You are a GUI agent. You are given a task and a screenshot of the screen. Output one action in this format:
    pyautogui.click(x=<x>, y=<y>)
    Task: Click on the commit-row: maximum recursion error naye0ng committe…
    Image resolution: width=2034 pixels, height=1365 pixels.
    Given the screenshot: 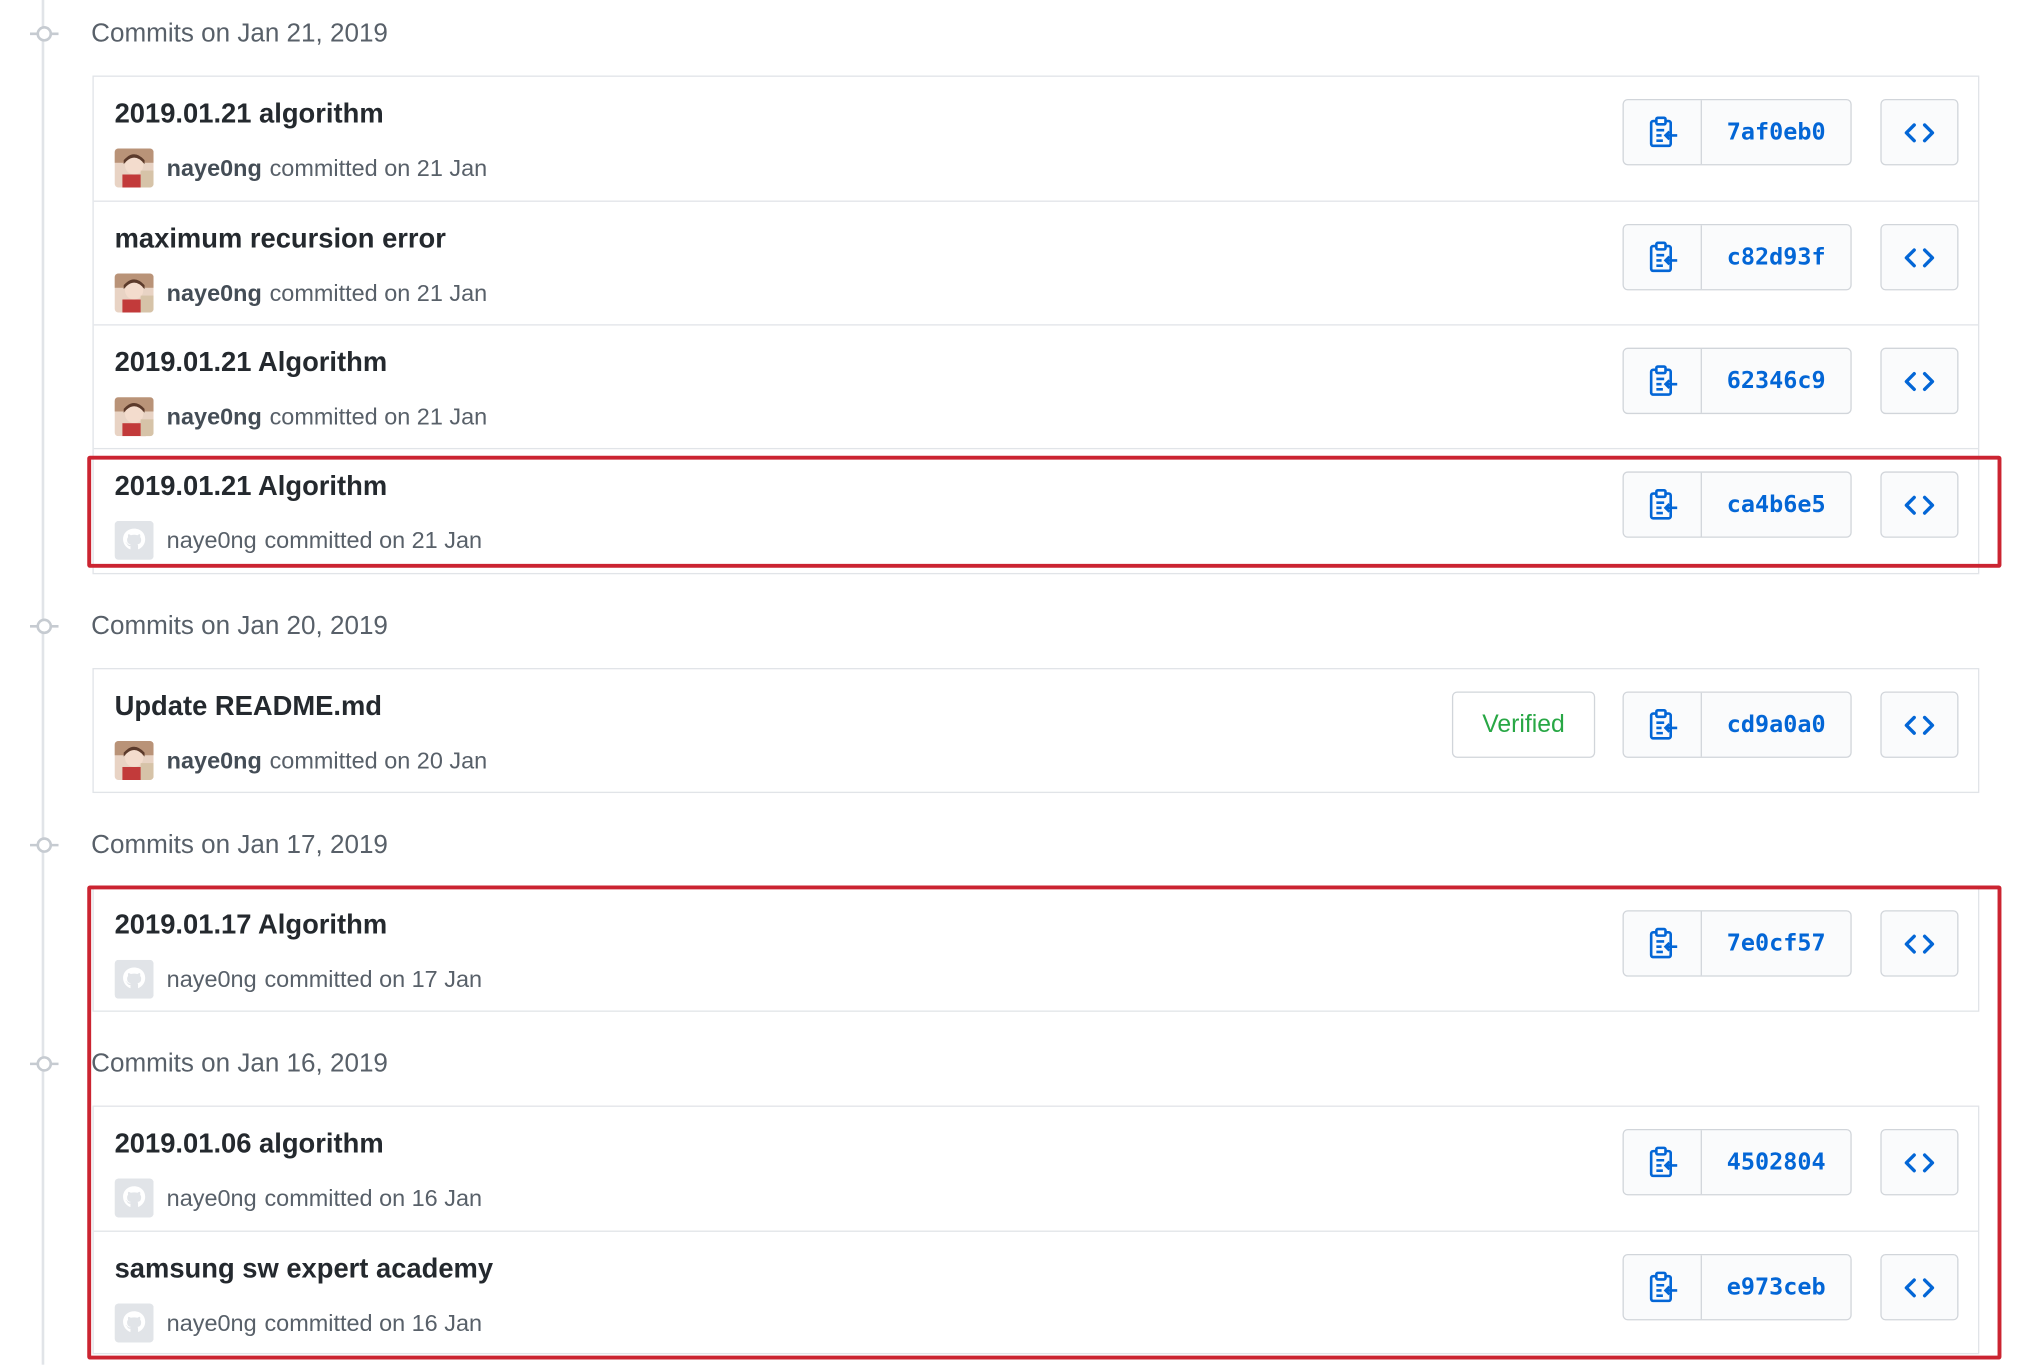 What is the action you would take?
    pyautogui.click(x=1036, y=262)
    